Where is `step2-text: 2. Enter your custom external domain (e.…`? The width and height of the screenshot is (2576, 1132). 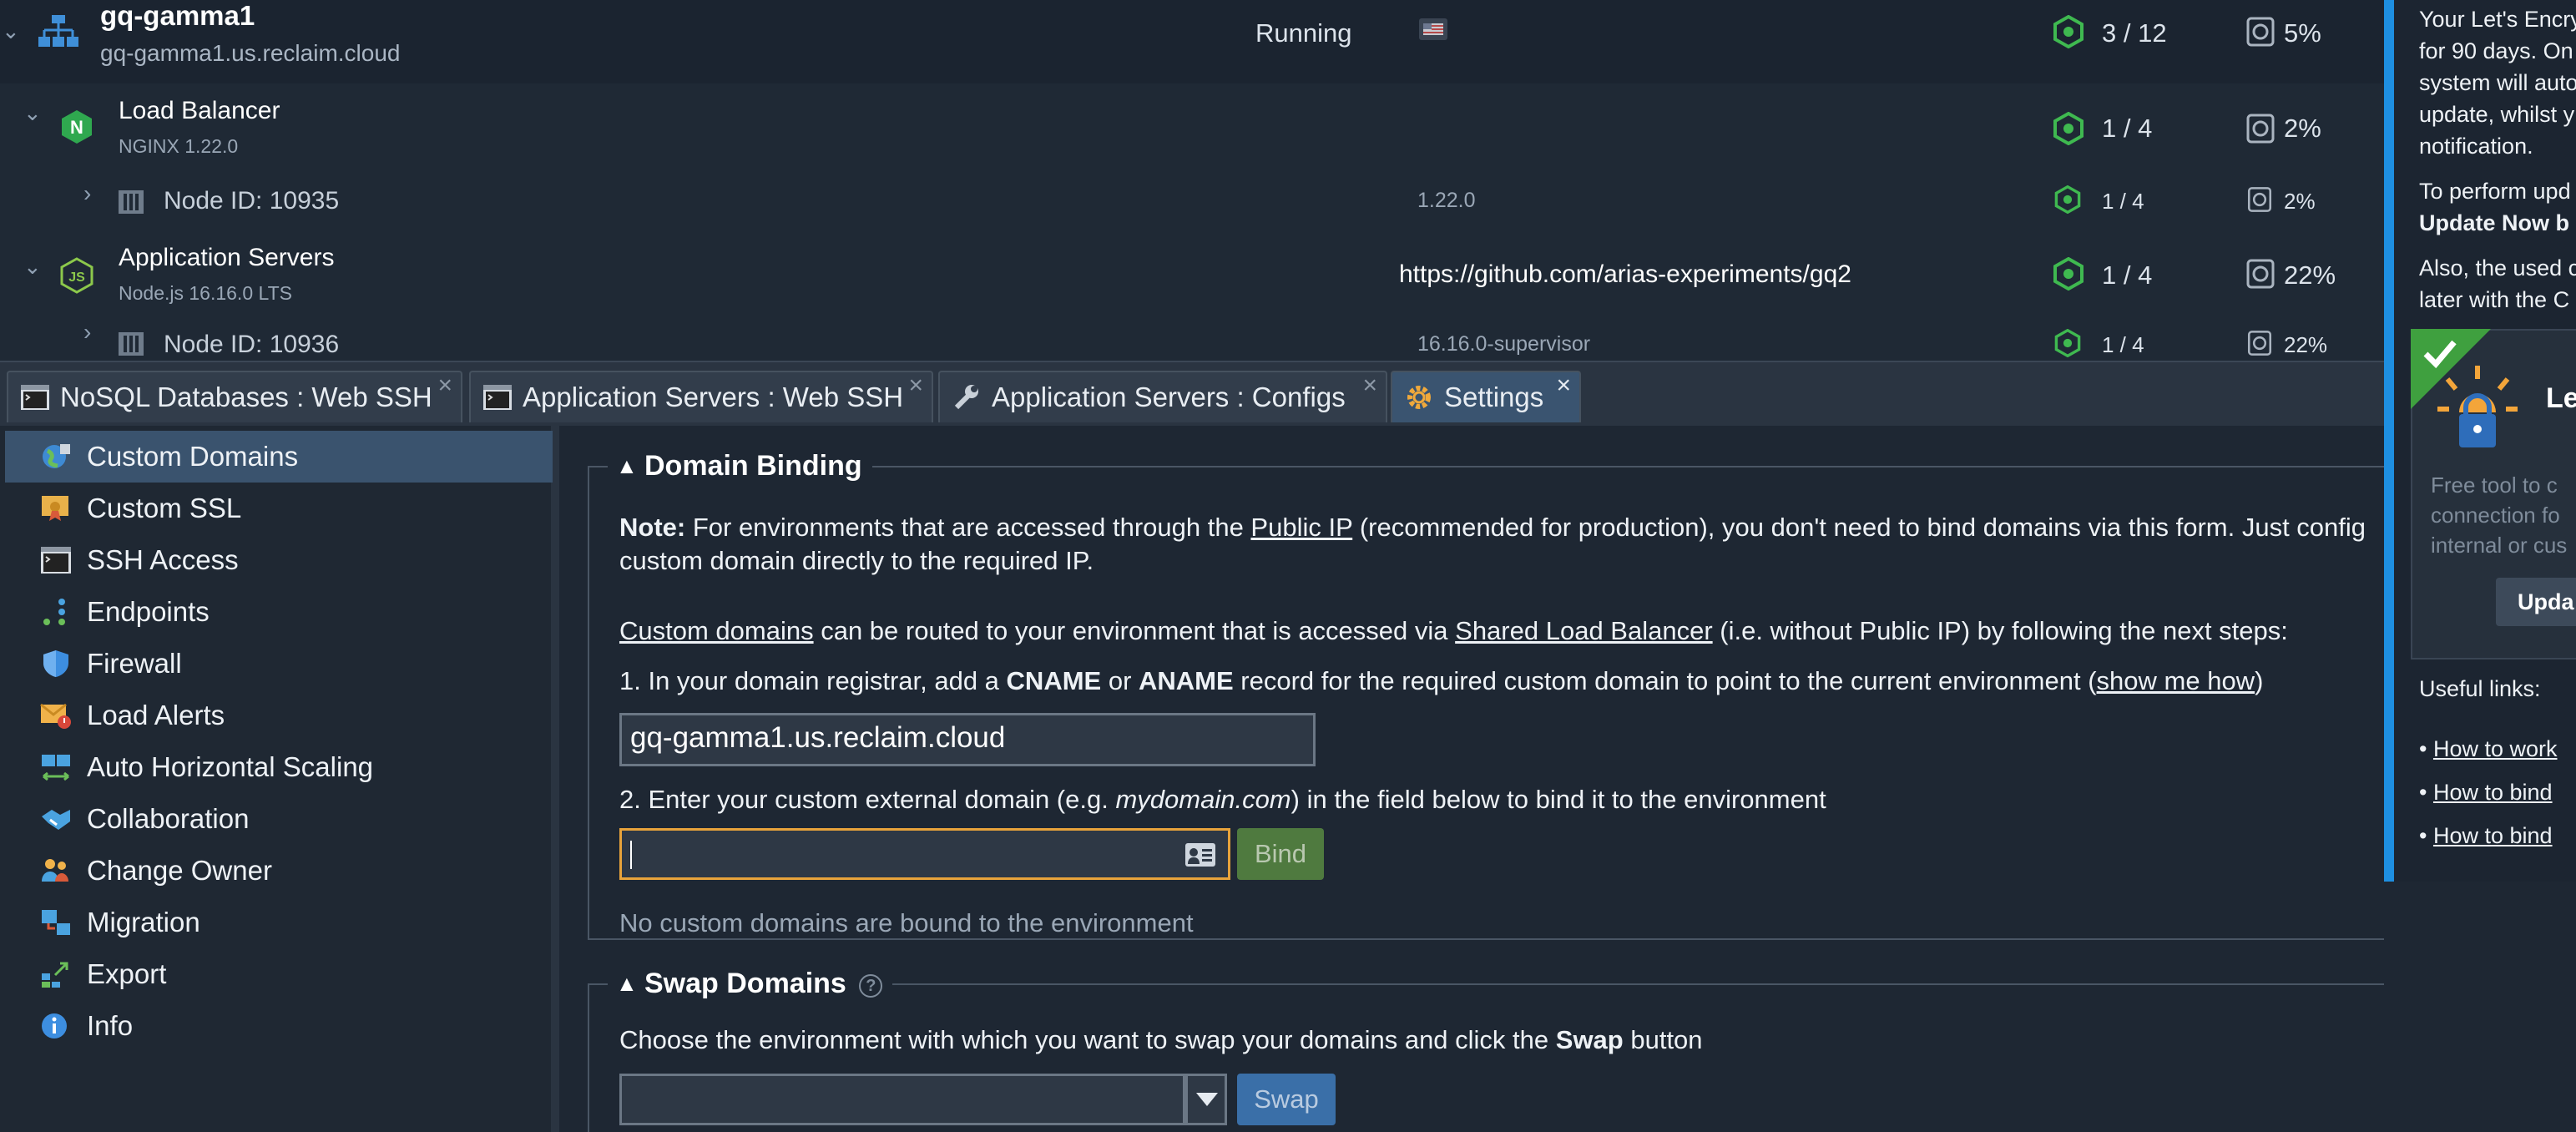 step2-text: 2. Enter your custom external domain (e.… is located at coordinates (1222, 799).